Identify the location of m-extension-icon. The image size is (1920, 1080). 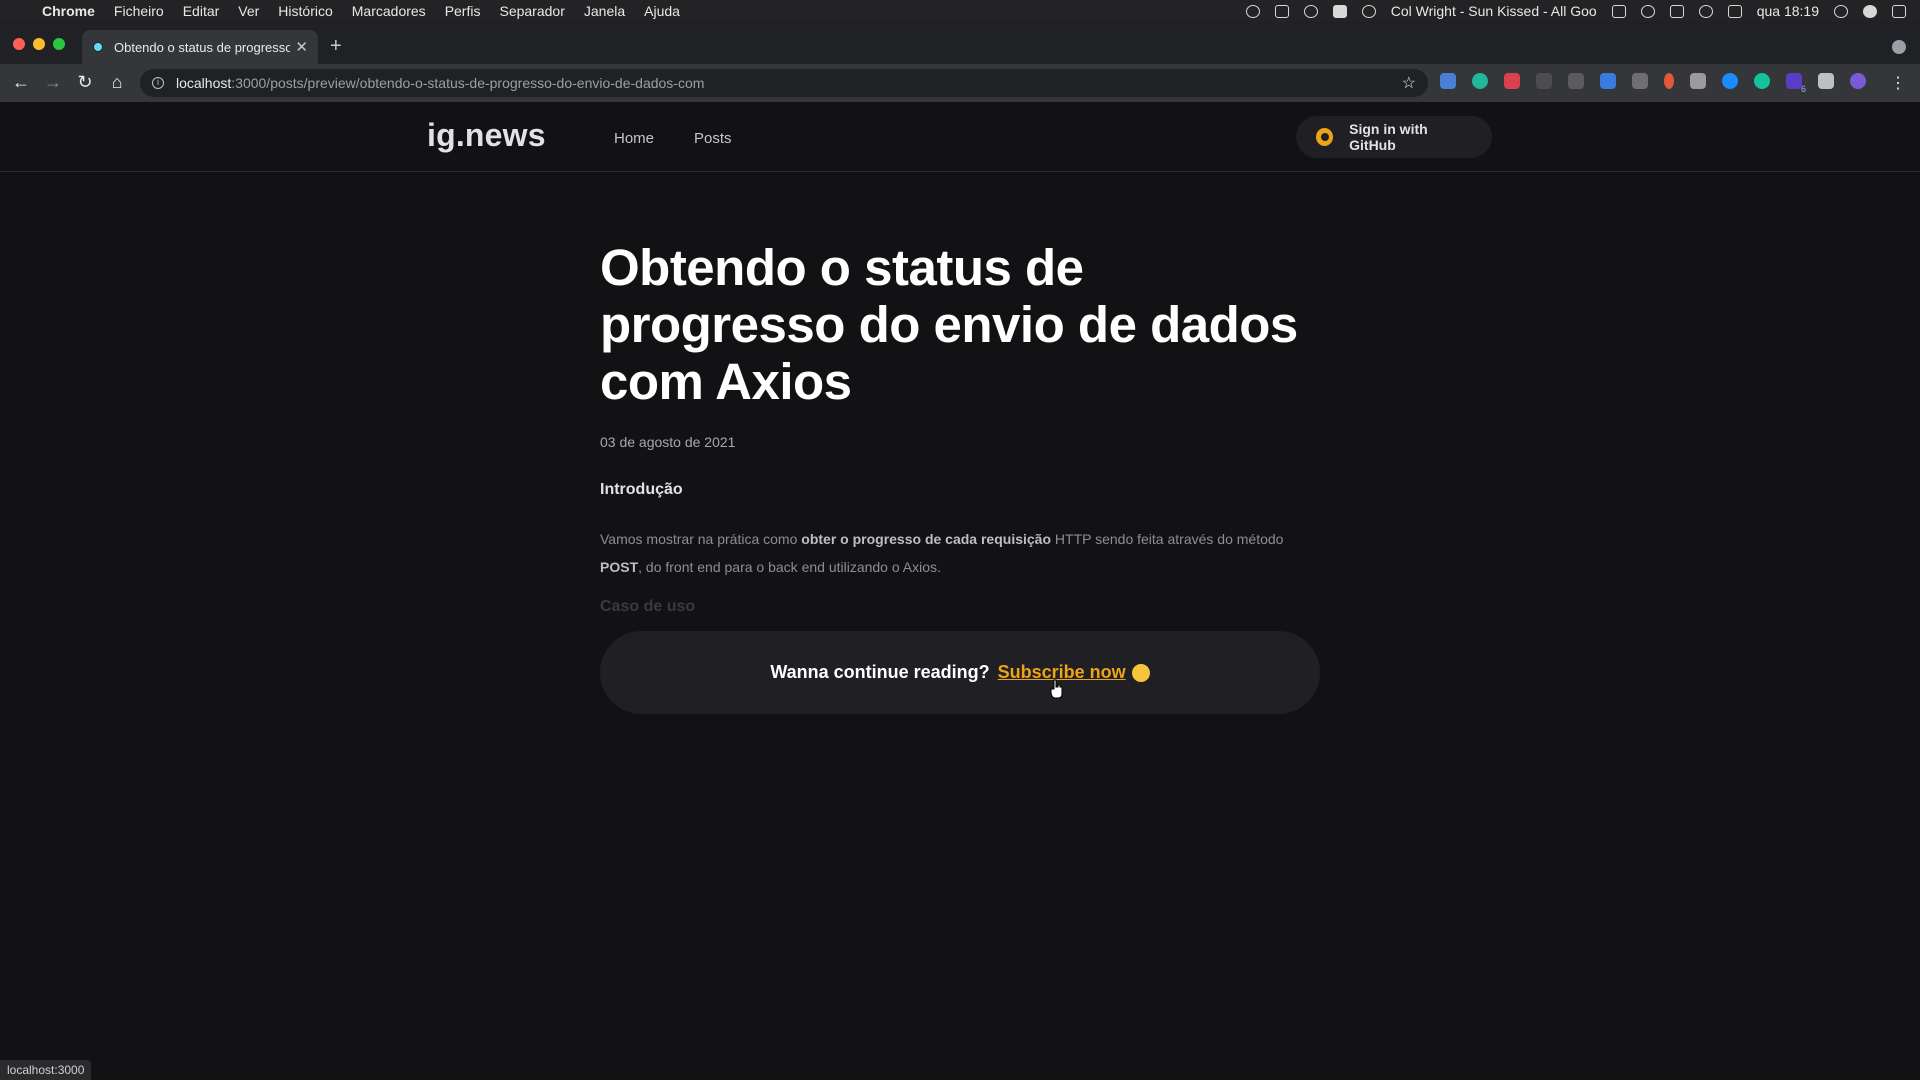
(1480, 81).